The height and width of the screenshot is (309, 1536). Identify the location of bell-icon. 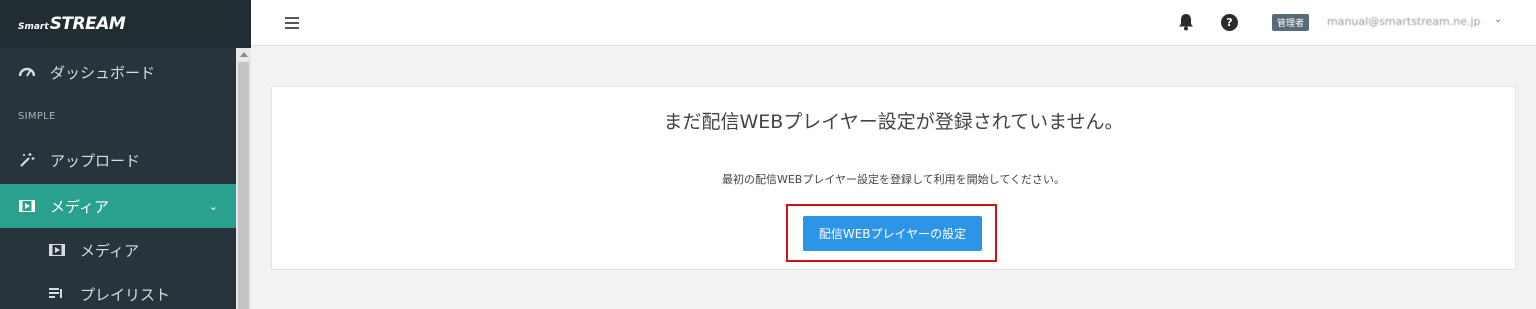
(1186, 22).